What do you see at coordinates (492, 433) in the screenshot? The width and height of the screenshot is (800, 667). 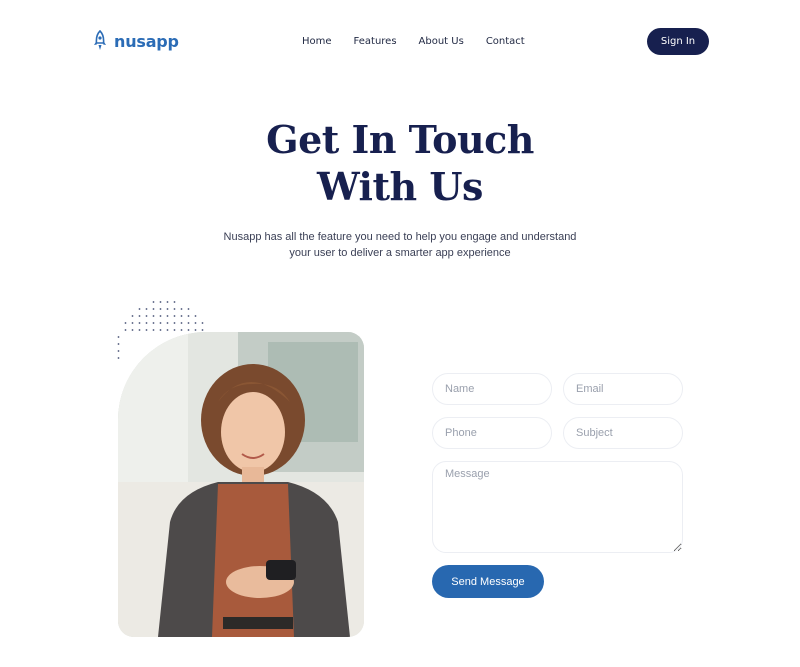 I see `phone-input` at bounding box center [492, 433].